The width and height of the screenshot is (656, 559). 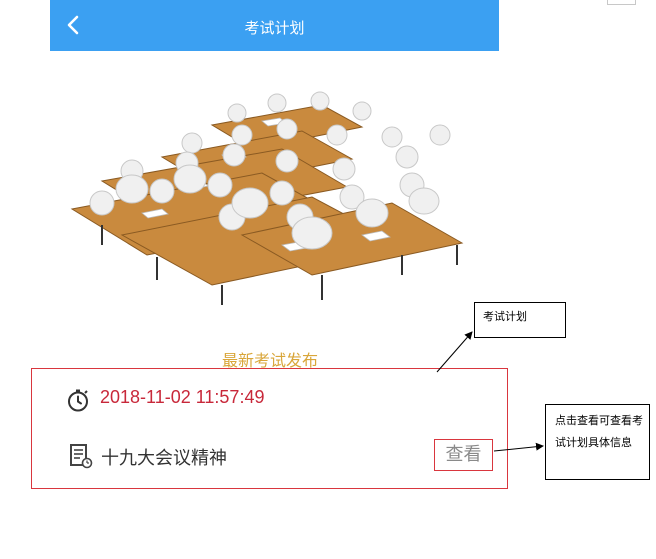 What do you see at coordinates (597, 442) in the screenshot?
I see `view-callout: 点击查看可查看考试计划具体信息` at bounding box center [597, 442].